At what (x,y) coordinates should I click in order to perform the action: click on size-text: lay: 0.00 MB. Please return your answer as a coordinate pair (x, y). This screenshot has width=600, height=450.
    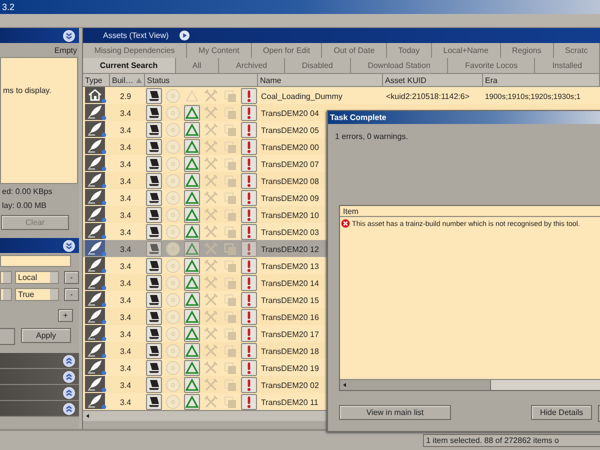
    Looking at the image, I should click on (24, 205).